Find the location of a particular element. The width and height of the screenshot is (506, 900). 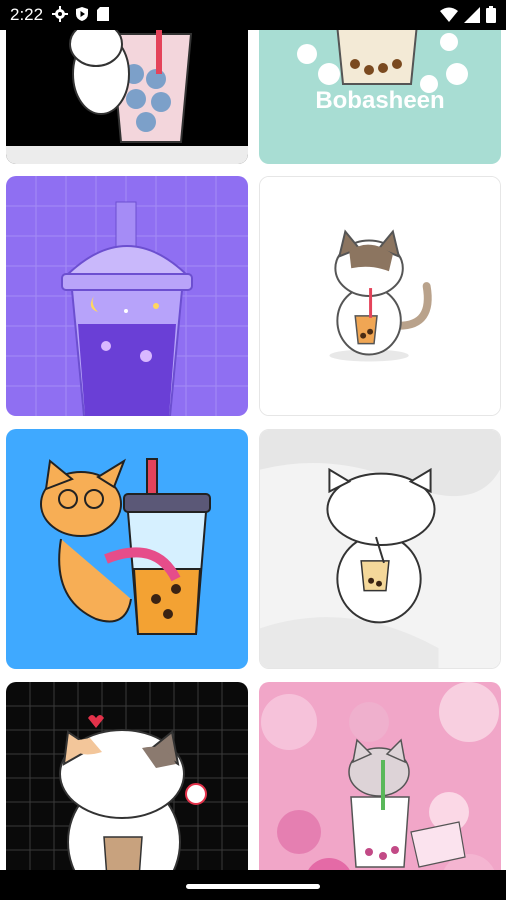

navigation-bar is located at coordinates (253, 885).